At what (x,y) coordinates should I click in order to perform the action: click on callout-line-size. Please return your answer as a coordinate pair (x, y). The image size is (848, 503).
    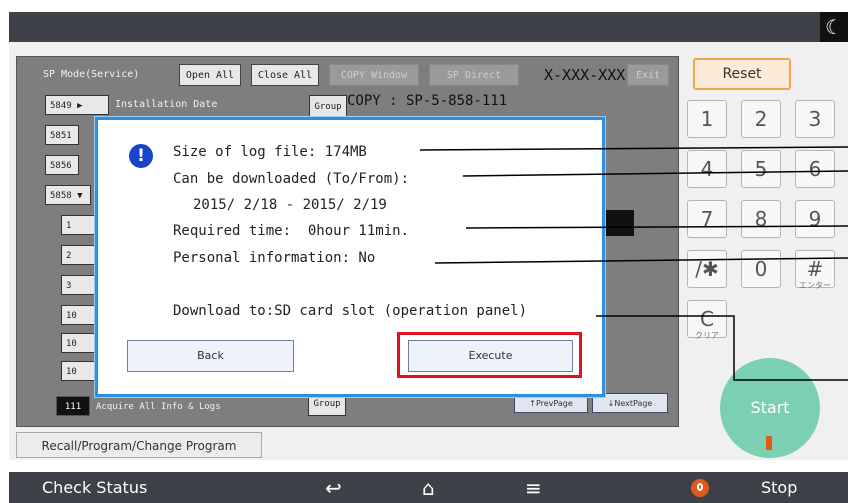
    Looking at the image, I should click on (633, 148).